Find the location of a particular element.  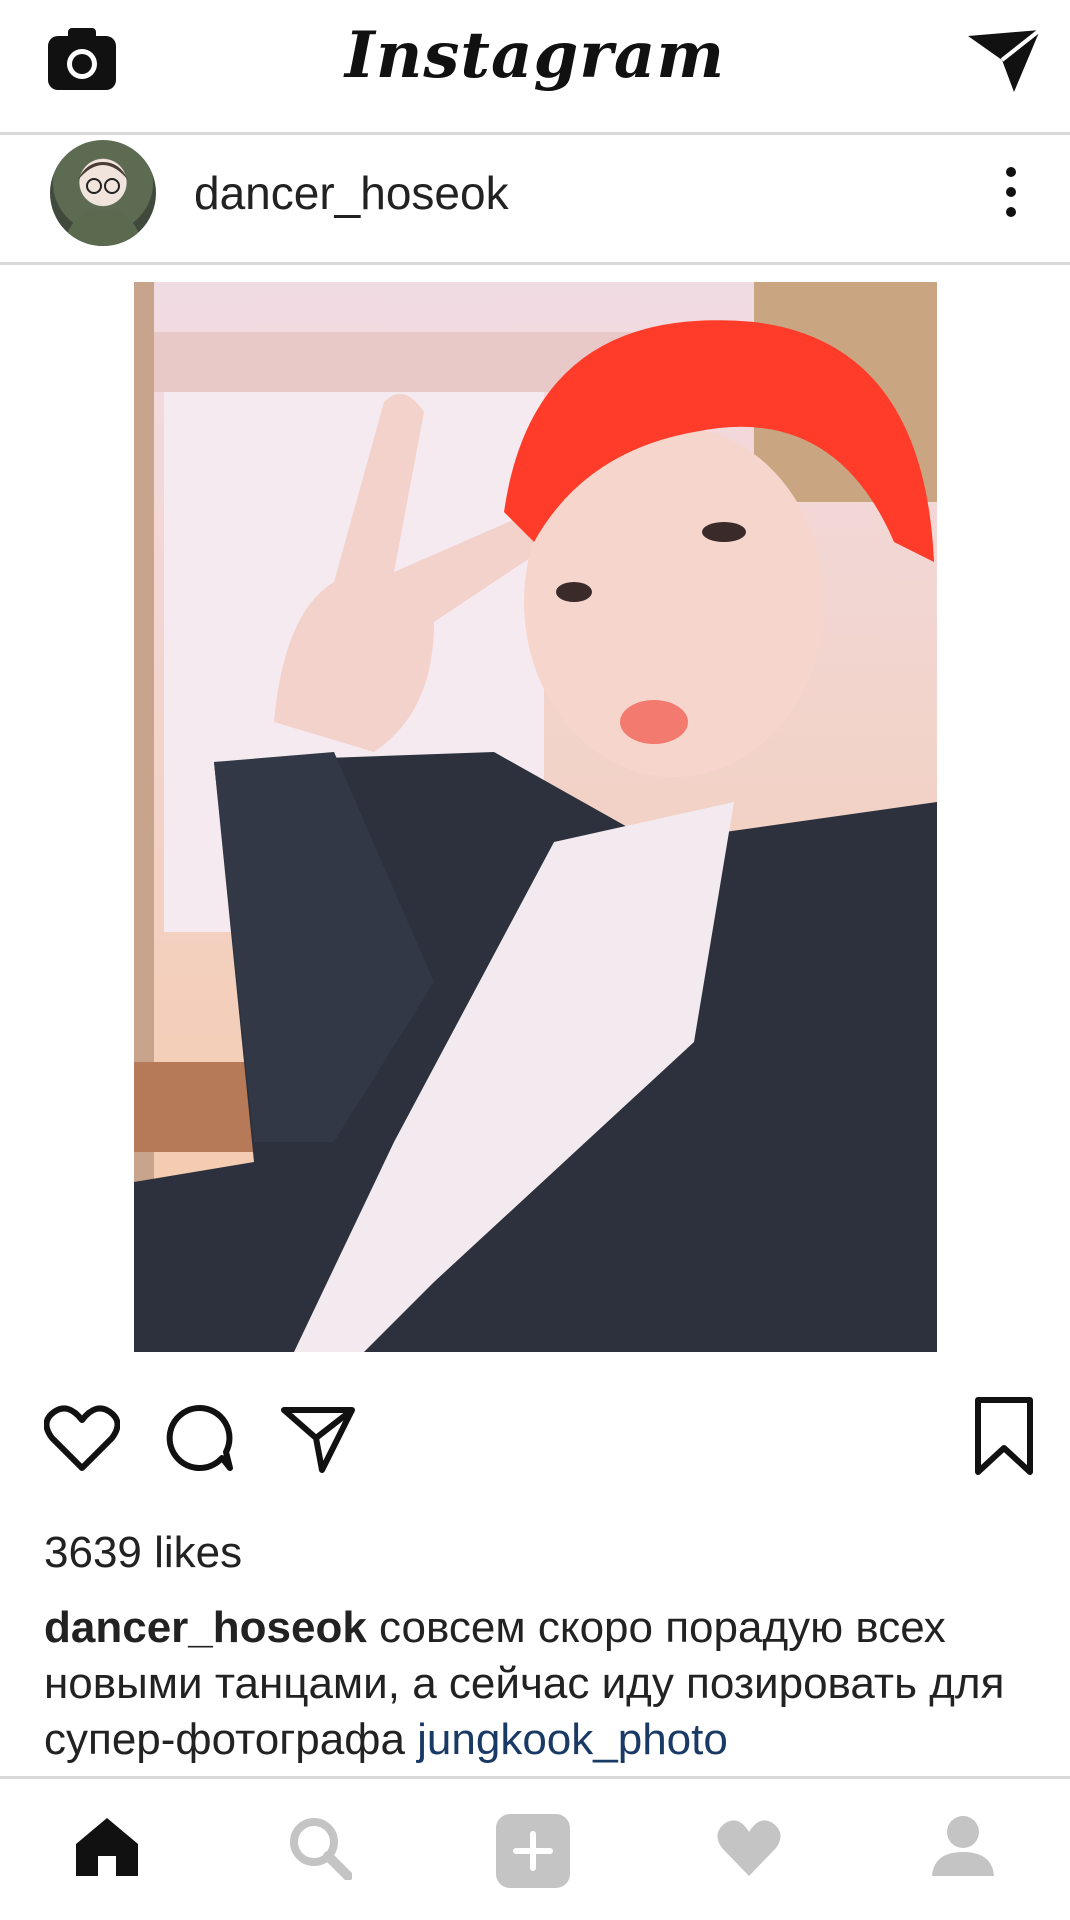

comment-icon is located at coordinates (200, 1438).